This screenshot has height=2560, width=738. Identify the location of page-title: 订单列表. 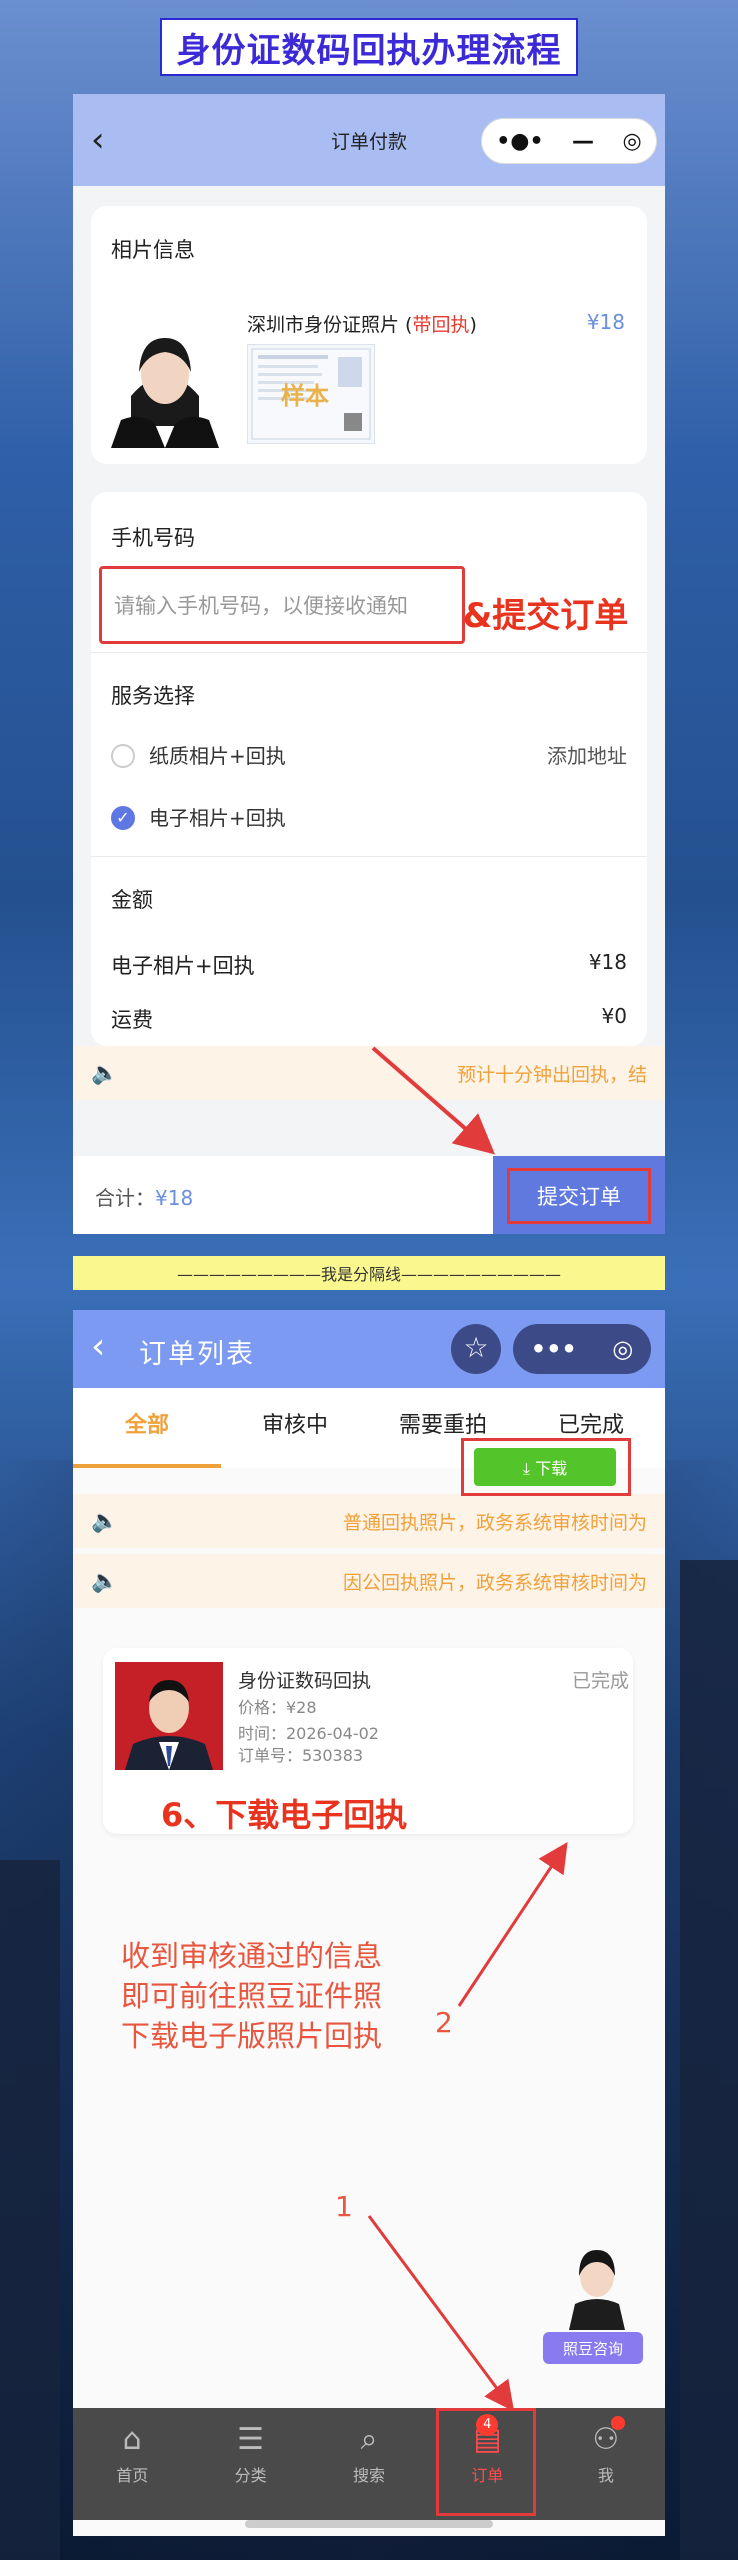
(197, 1354).